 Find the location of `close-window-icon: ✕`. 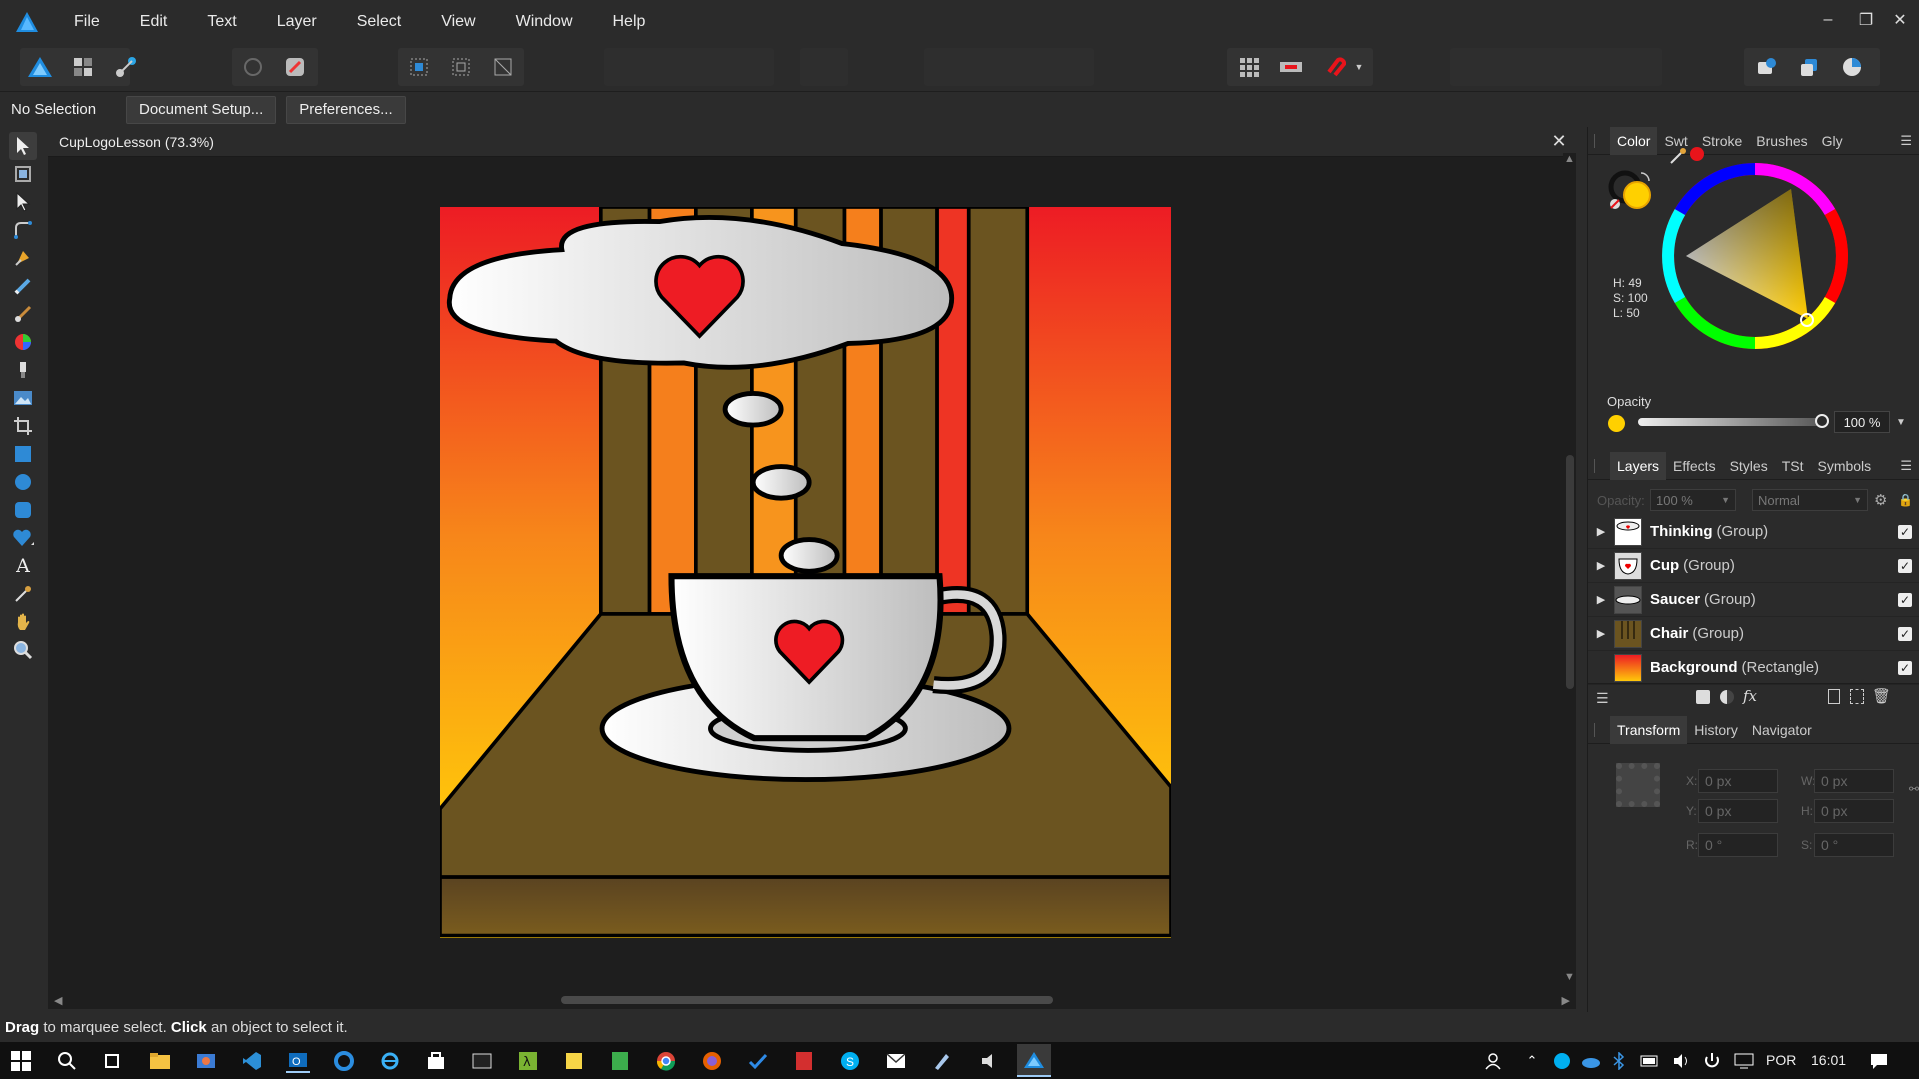

close-window-icon: ✕ is located at coordinates (1899, 20).